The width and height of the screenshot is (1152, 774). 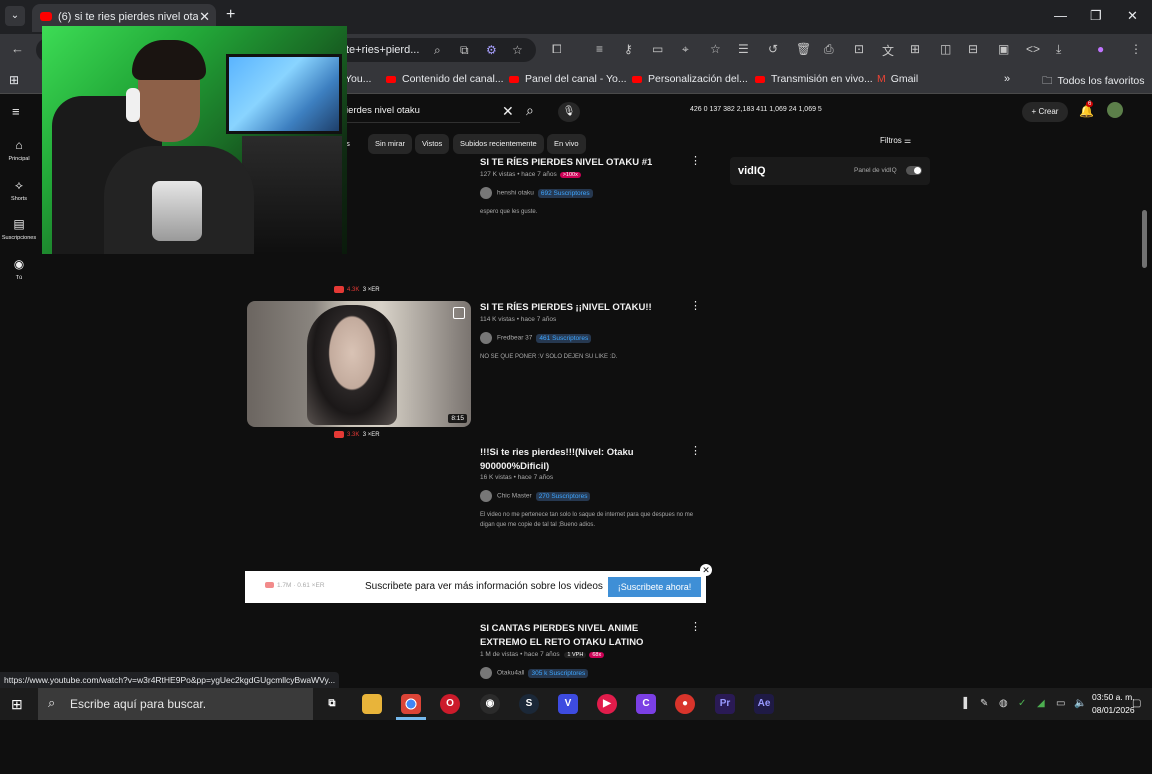 I want to click on close-tab-icon: ✕, so click(x=204, y=17).